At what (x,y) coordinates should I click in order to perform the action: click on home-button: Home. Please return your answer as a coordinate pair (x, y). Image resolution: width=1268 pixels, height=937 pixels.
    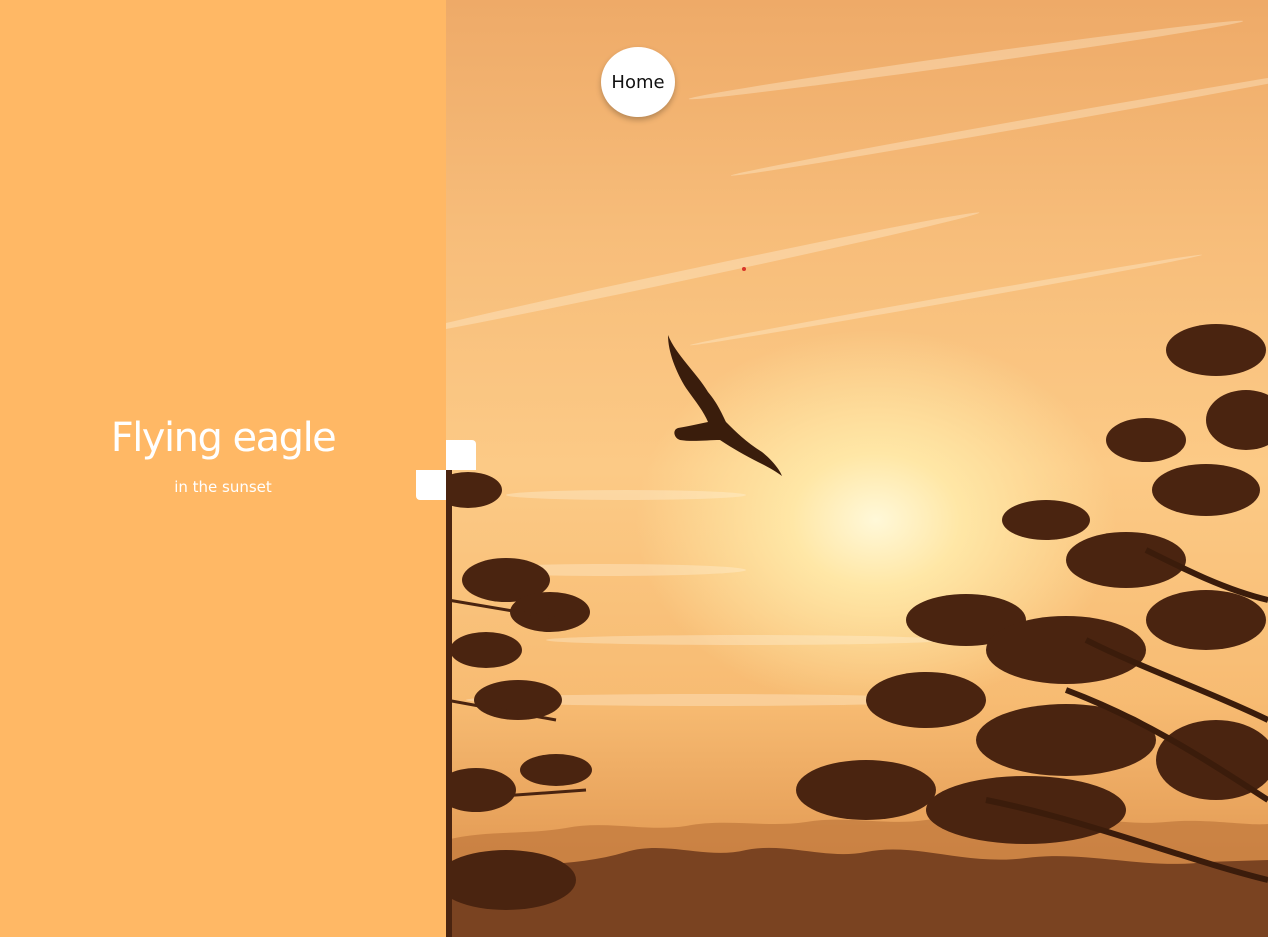
    Looking at the image, I should click on (638, 82).